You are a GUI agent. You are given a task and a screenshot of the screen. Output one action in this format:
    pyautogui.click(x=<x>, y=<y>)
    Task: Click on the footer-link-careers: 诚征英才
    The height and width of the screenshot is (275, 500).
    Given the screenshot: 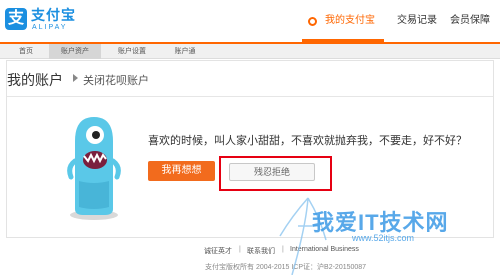 What is the action you would take?
    pyautogui.click(x=218, y=251)
    